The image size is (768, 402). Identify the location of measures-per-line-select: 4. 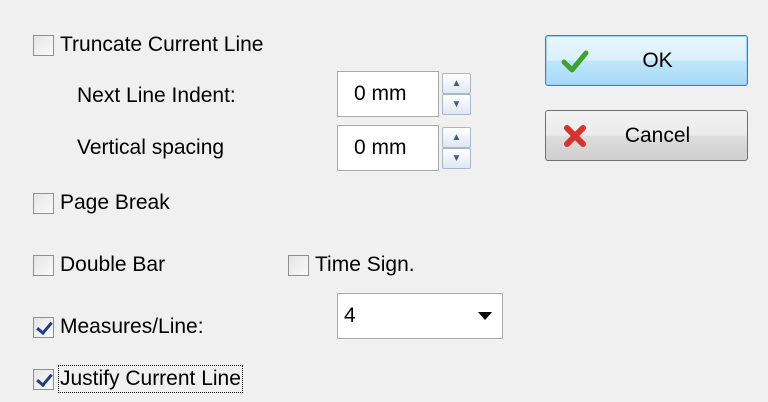
(420, 316).